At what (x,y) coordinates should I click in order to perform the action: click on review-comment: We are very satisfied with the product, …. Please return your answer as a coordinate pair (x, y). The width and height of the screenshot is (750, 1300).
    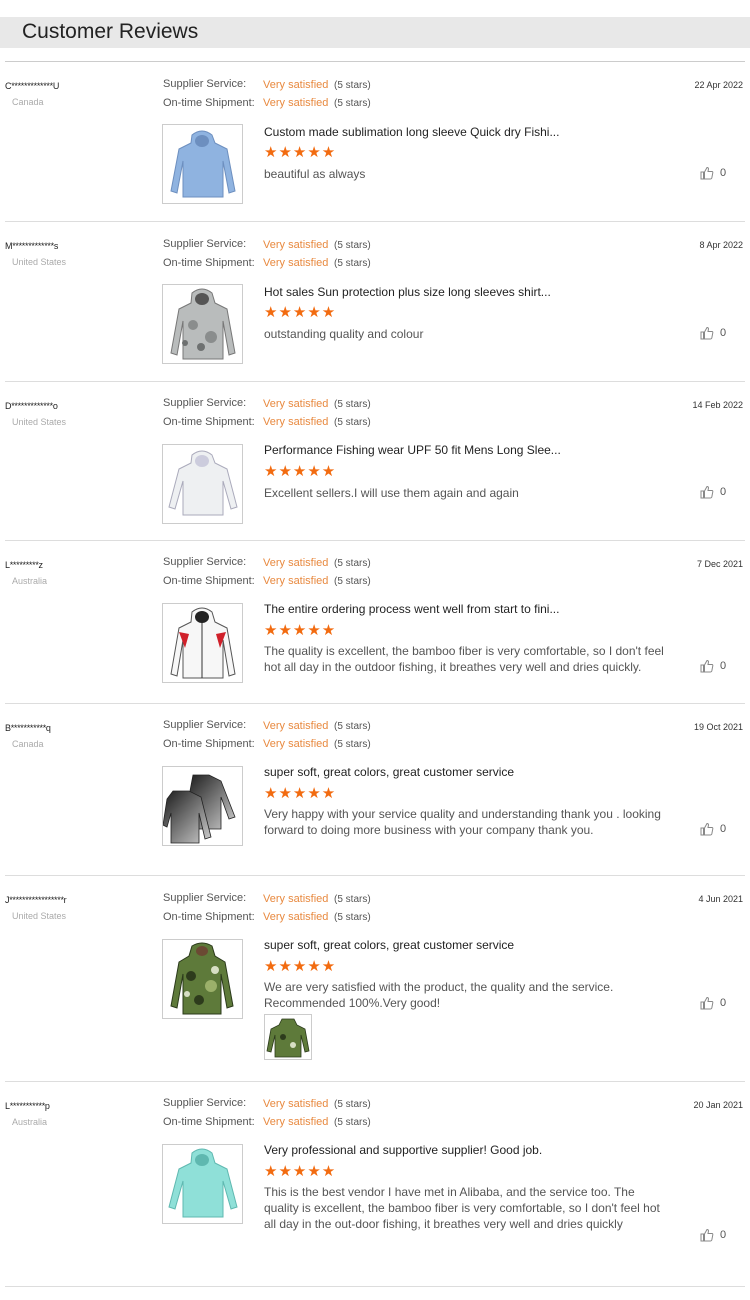
    Looking at the image, I should click on (439, 995).